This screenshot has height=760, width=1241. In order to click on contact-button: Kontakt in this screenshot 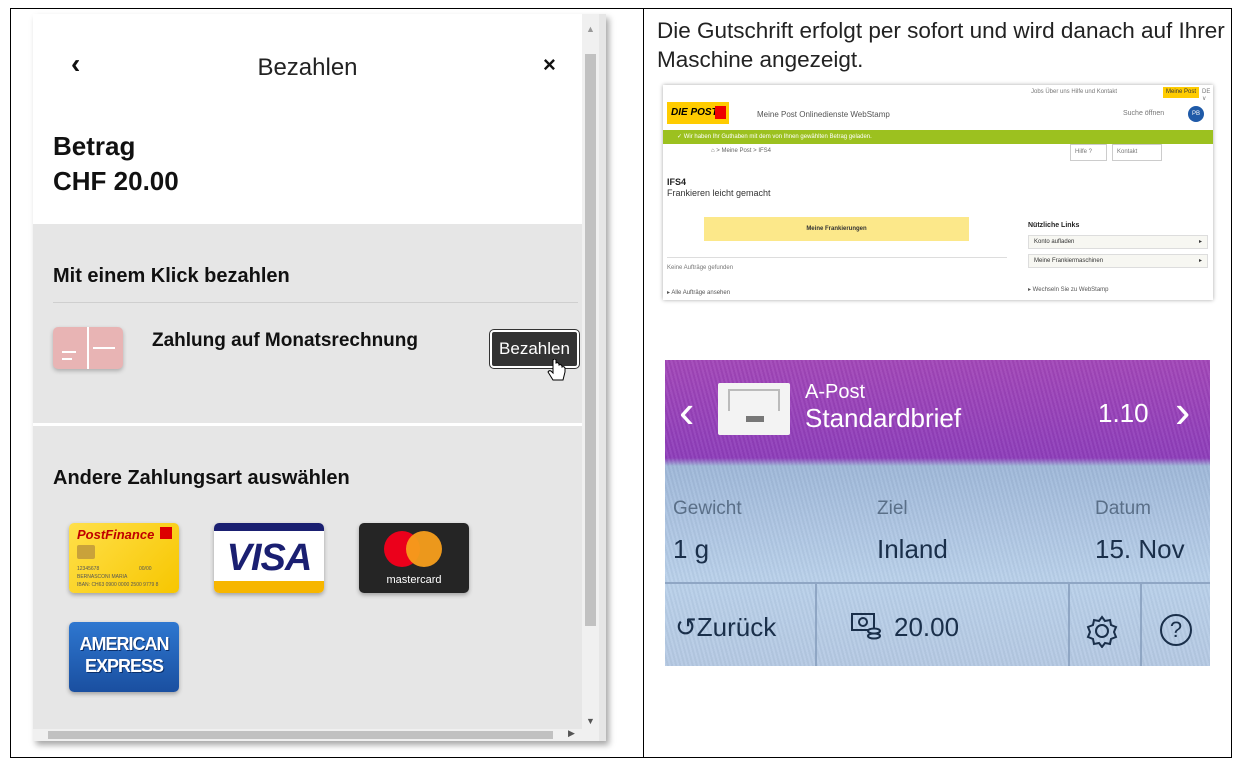, I will do `click(1137, 152)`.